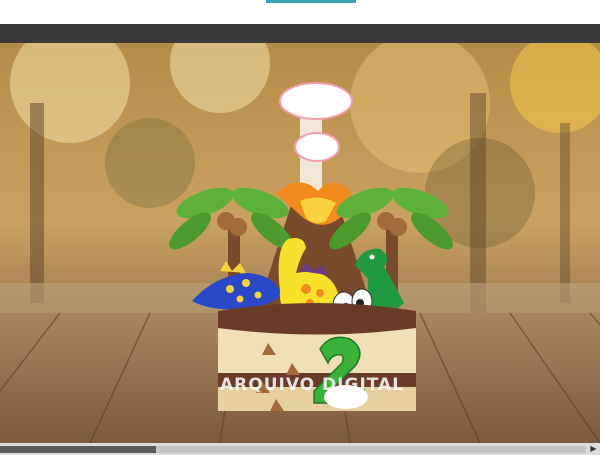 The image size is (600, 455). Describe the element at coordinates (300, 12) in the screenshot. I see `top-toolbar` at that location.